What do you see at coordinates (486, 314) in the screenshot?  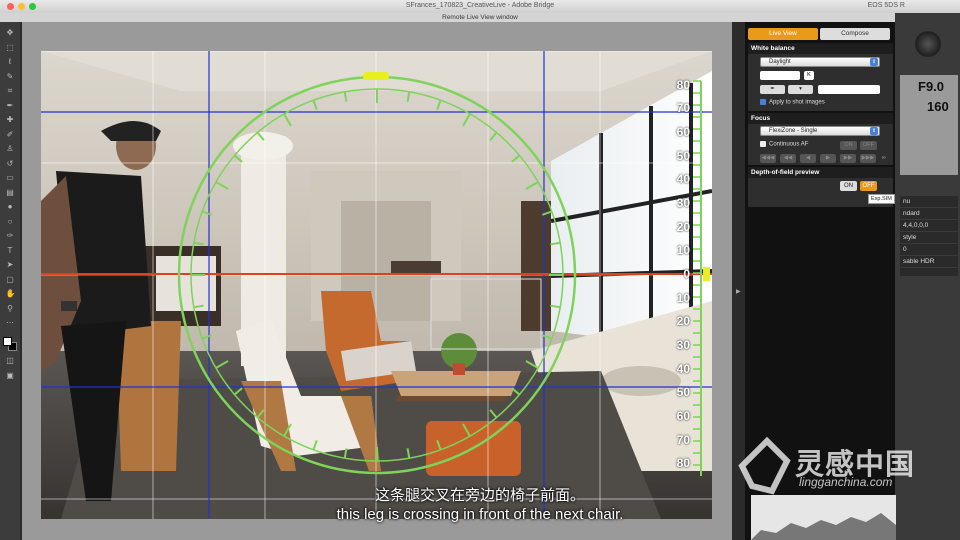 I see `af-frame` at bounding box center [486, 314].